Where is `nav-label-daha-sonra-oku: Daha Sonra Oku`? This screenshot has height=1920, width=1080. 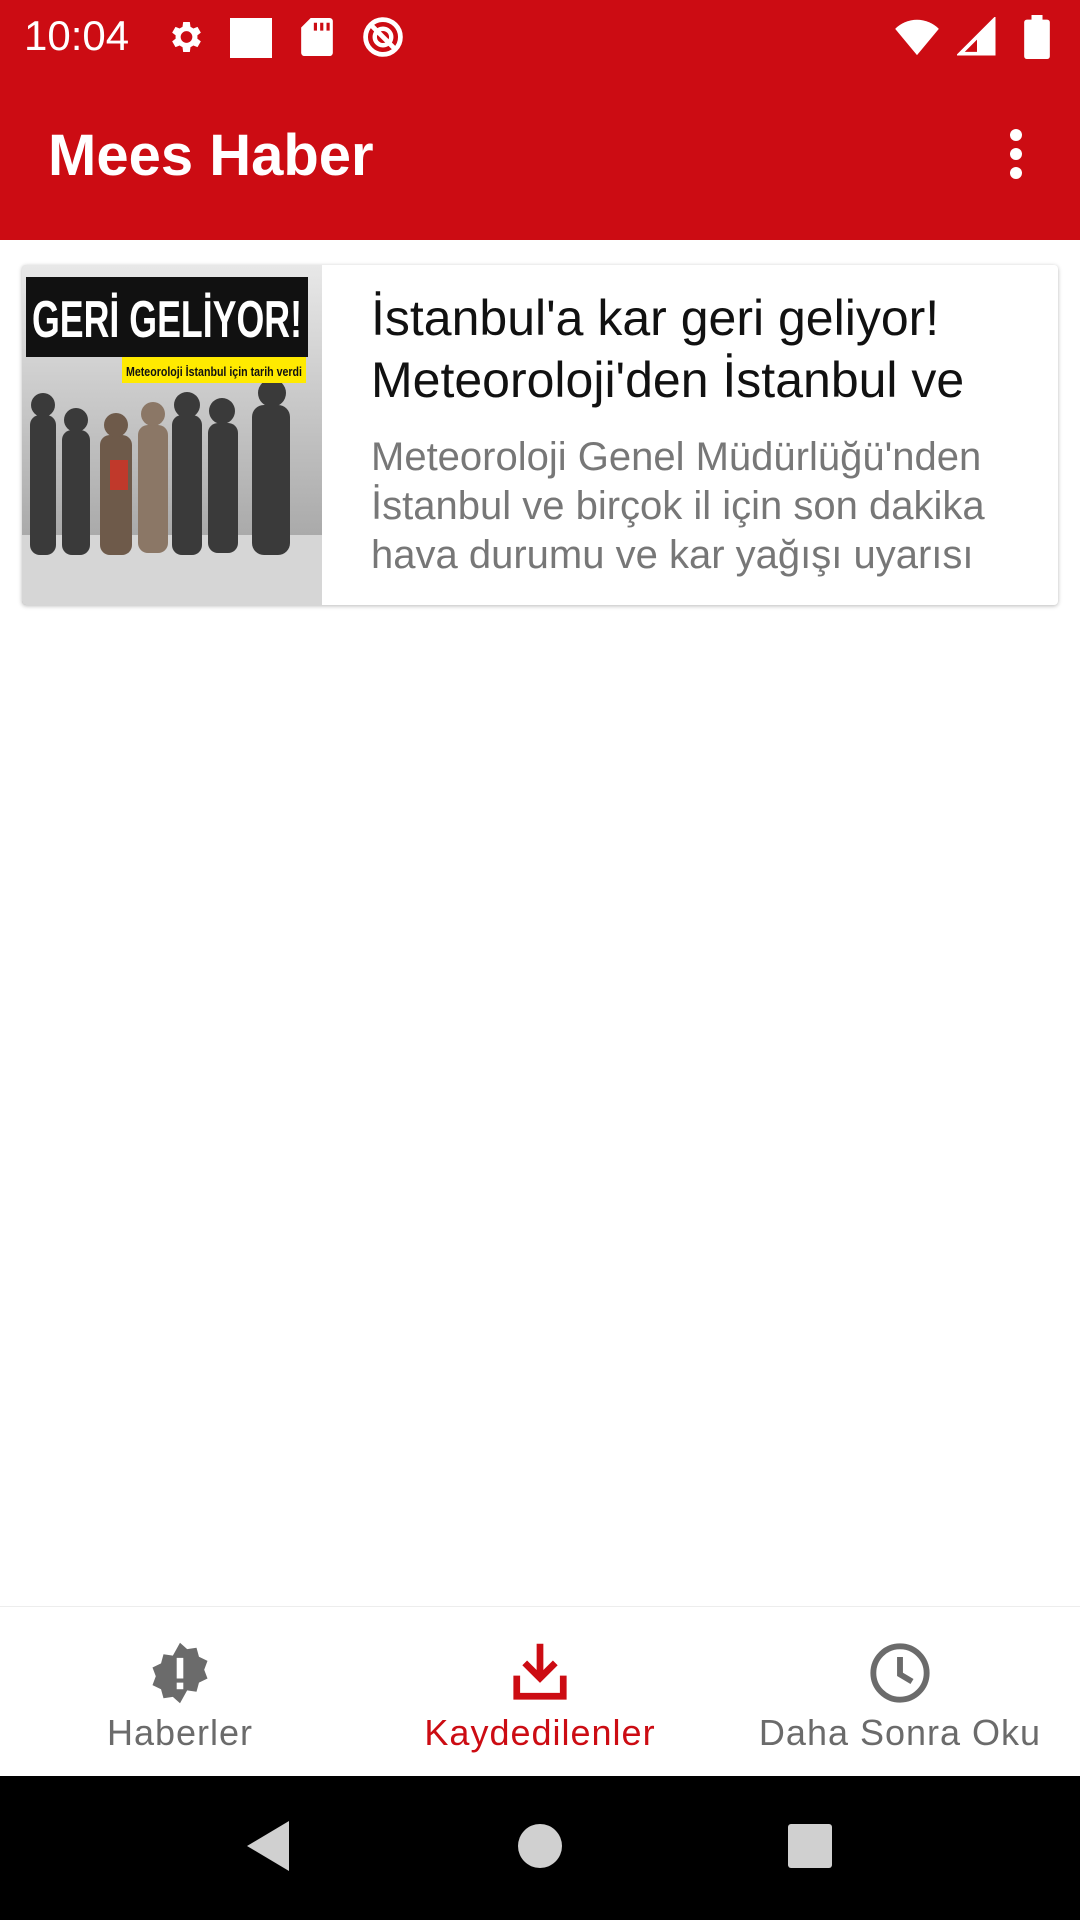
nav-label-daha-sonra-oku: Daha Sonra Oku is located at coordinates (900, 1732).